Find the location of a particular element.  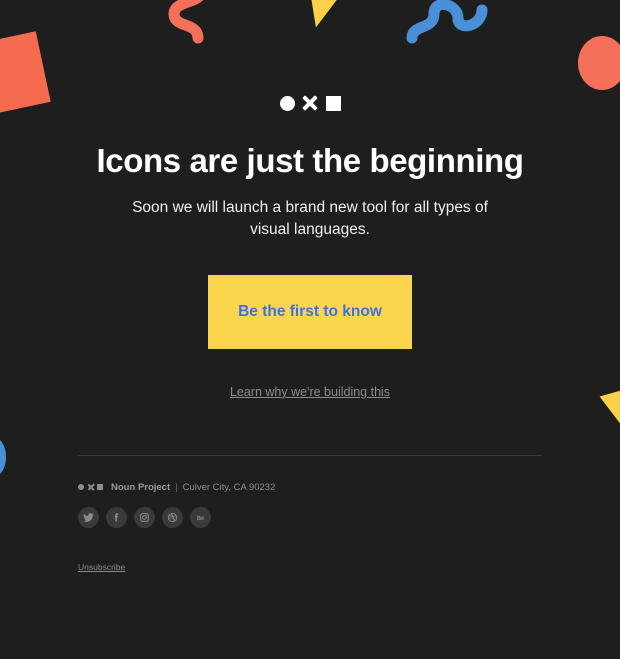

footer-brand-name: Noun Project is located at coordinates (141, 487).